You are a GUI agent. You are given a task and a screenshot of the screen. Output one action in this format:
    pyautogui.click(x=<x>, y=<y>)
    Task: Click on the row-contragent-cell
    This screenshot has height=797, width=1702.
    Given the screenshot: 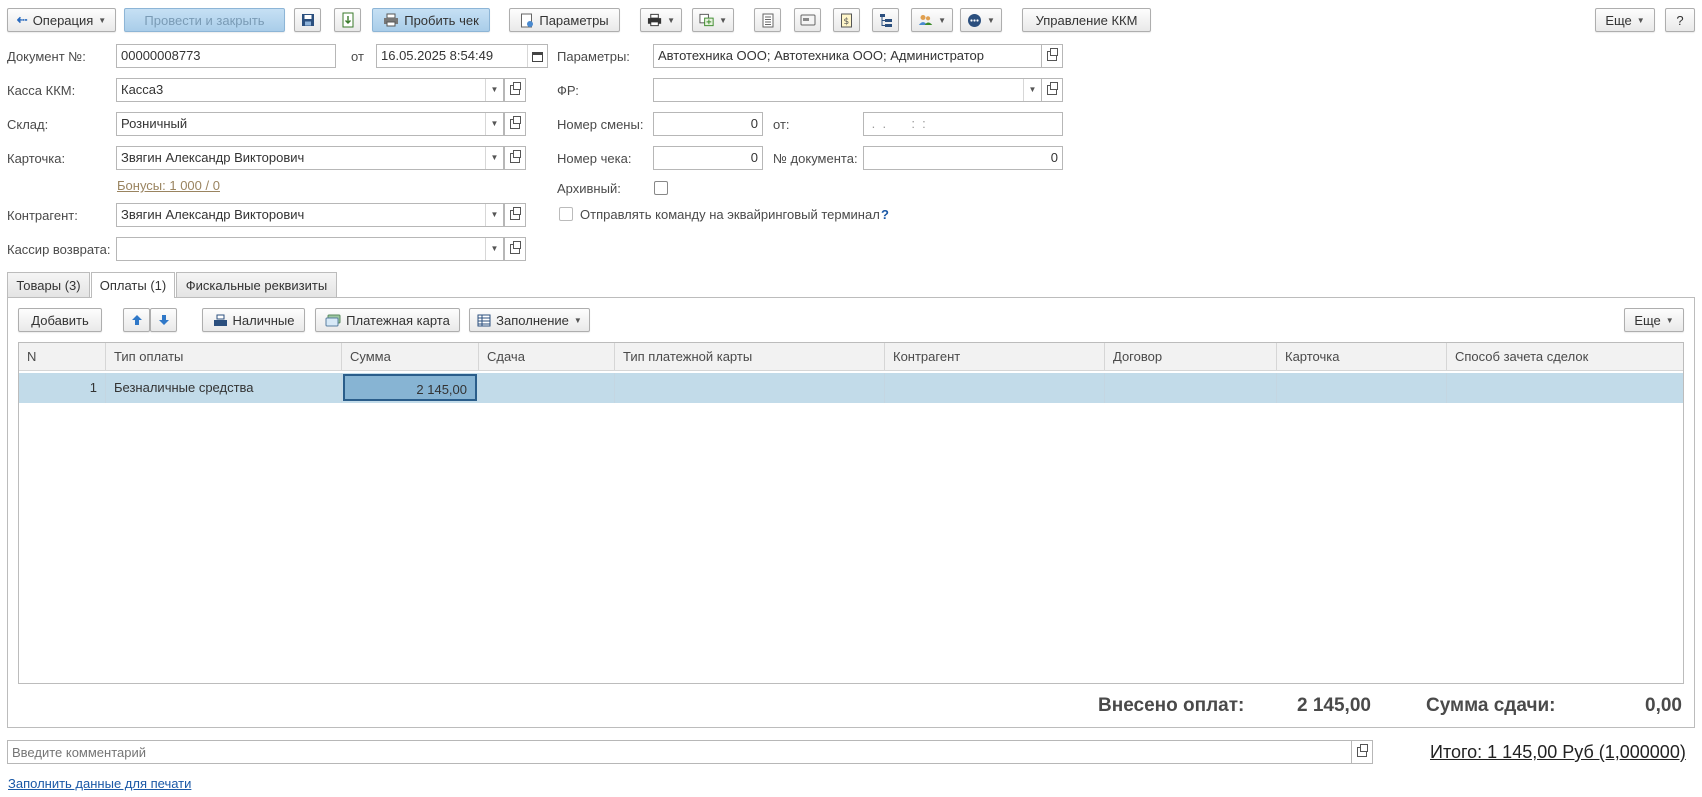 What is the action you would take?
    pyautogui.click(x=995, y=388)
    